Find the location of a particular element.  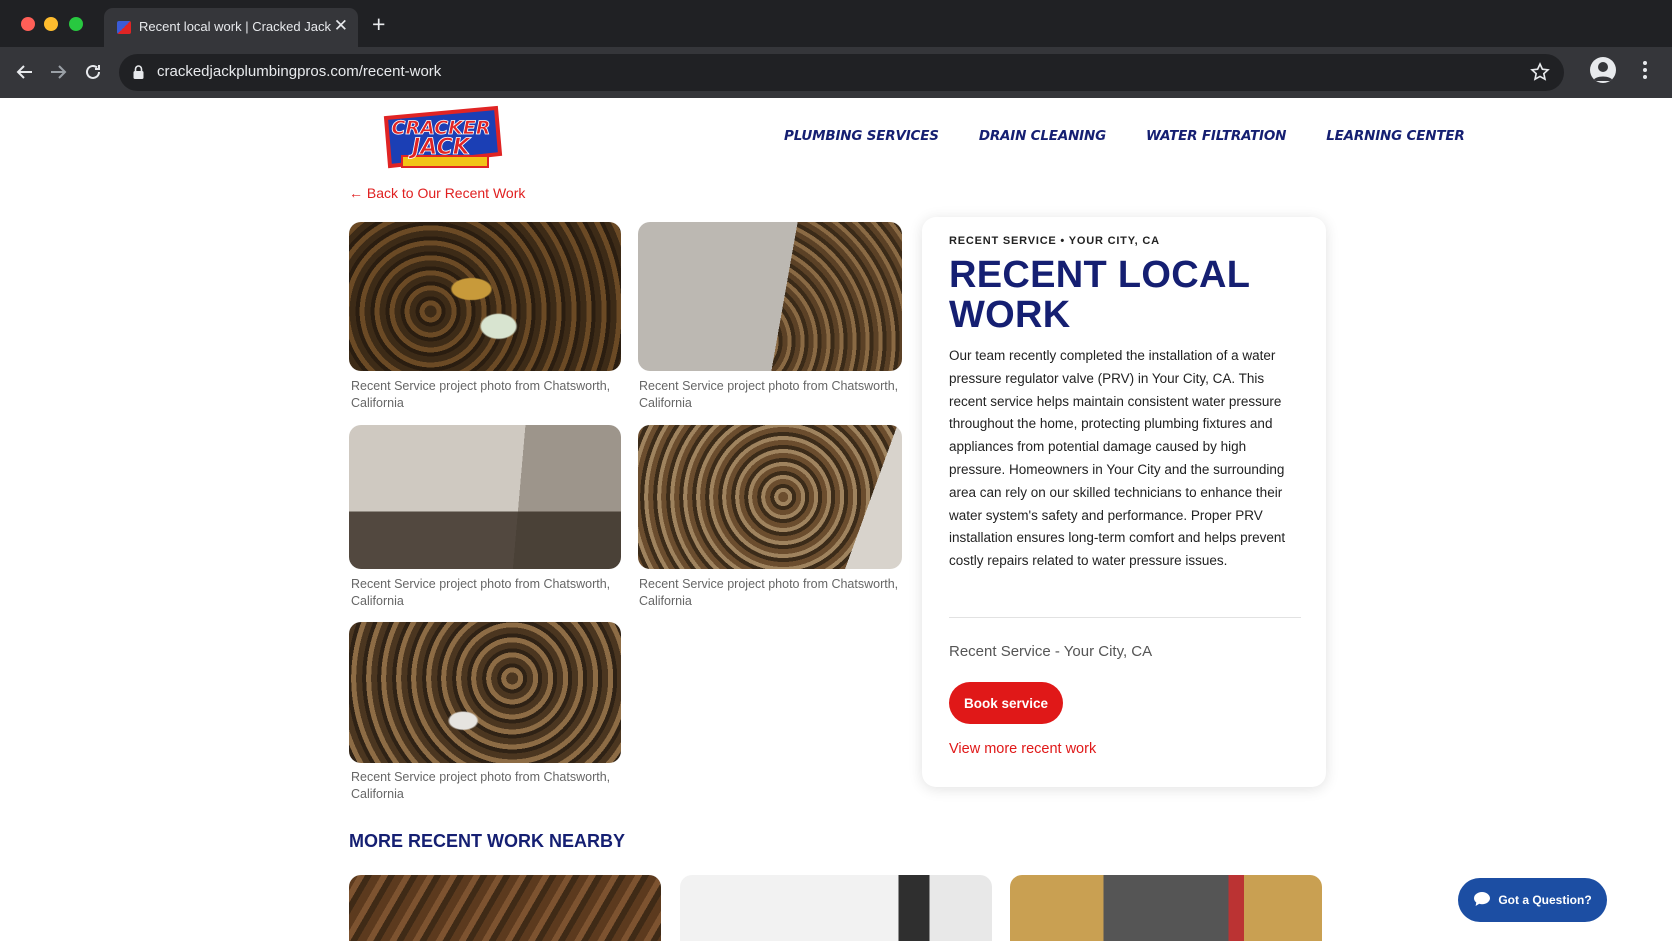

chat-widget-button: Got a Question? is located at coordinates (1532, 900).